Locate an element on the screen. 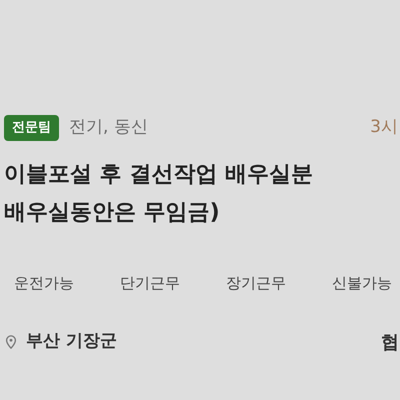 The width and height of the screenshot is (400, 400). condition-tag: 신불가능 is located at coordinates (362, 283).